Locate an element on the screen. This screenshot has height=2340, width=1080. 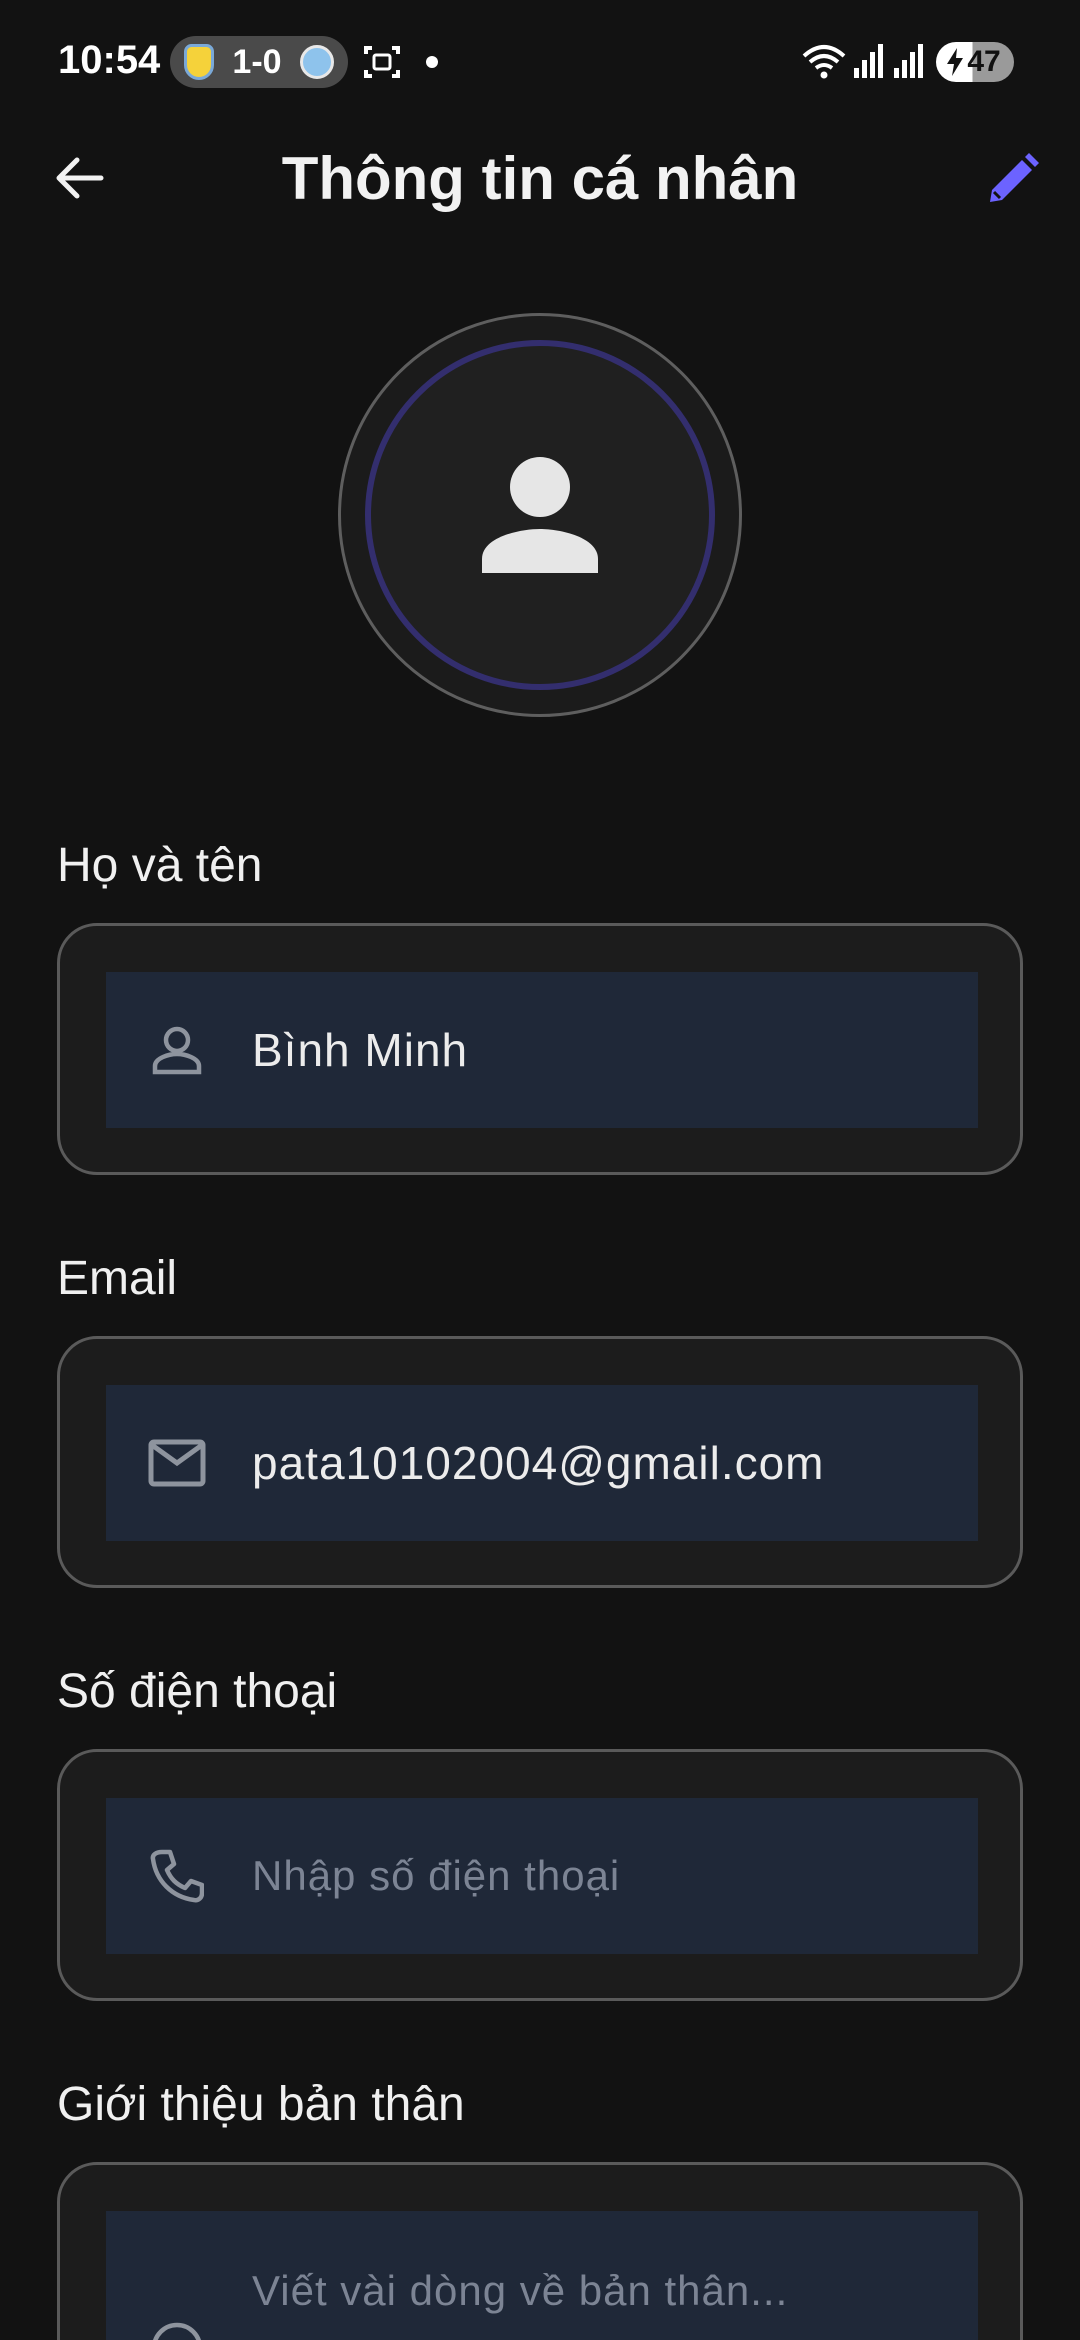
battery-indicator: 47 is located at coordinates (975, 62).